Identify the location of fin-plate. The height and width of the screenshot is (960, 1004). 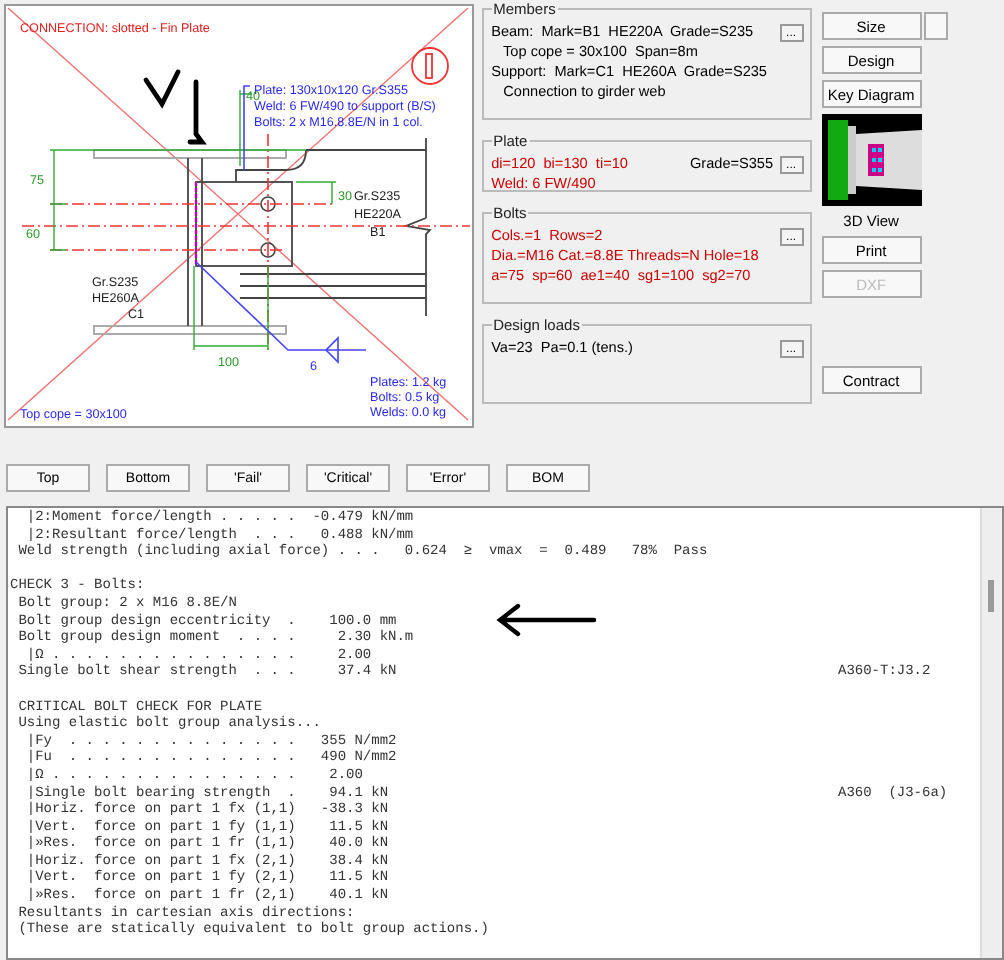
(244, 224).